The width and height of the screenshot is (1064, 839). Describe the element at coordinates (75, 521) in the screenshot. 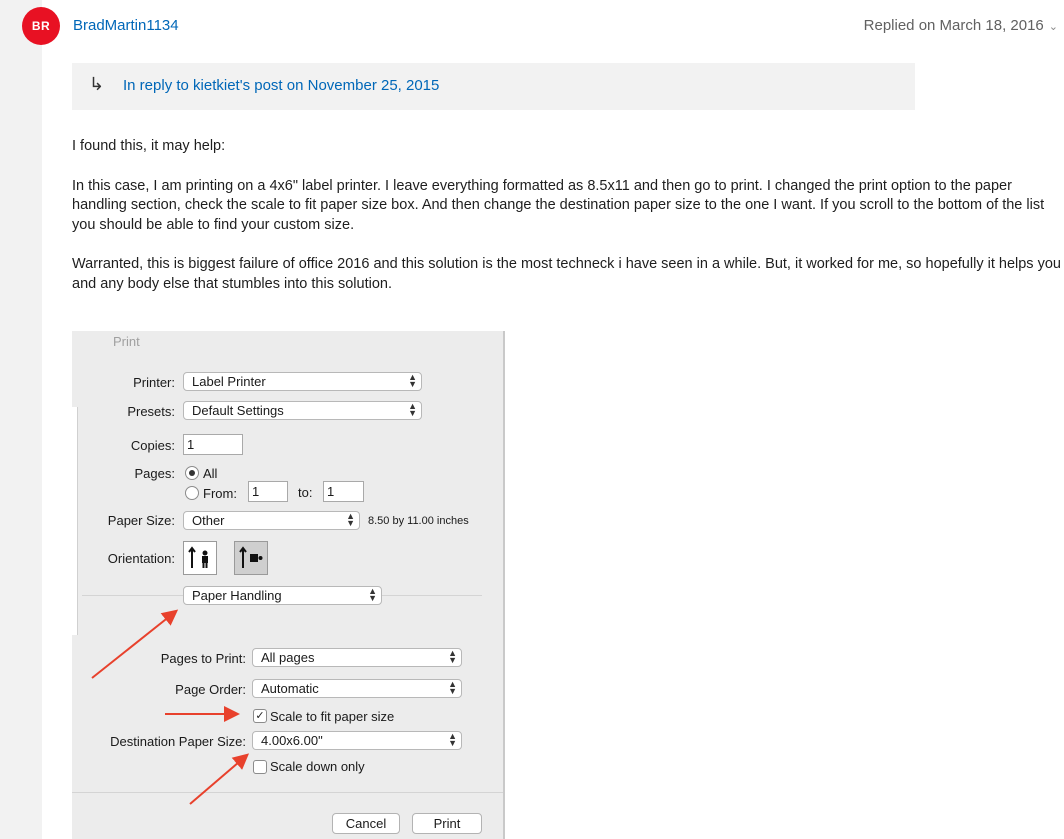

I see `dialog-preview-edge` at that location.